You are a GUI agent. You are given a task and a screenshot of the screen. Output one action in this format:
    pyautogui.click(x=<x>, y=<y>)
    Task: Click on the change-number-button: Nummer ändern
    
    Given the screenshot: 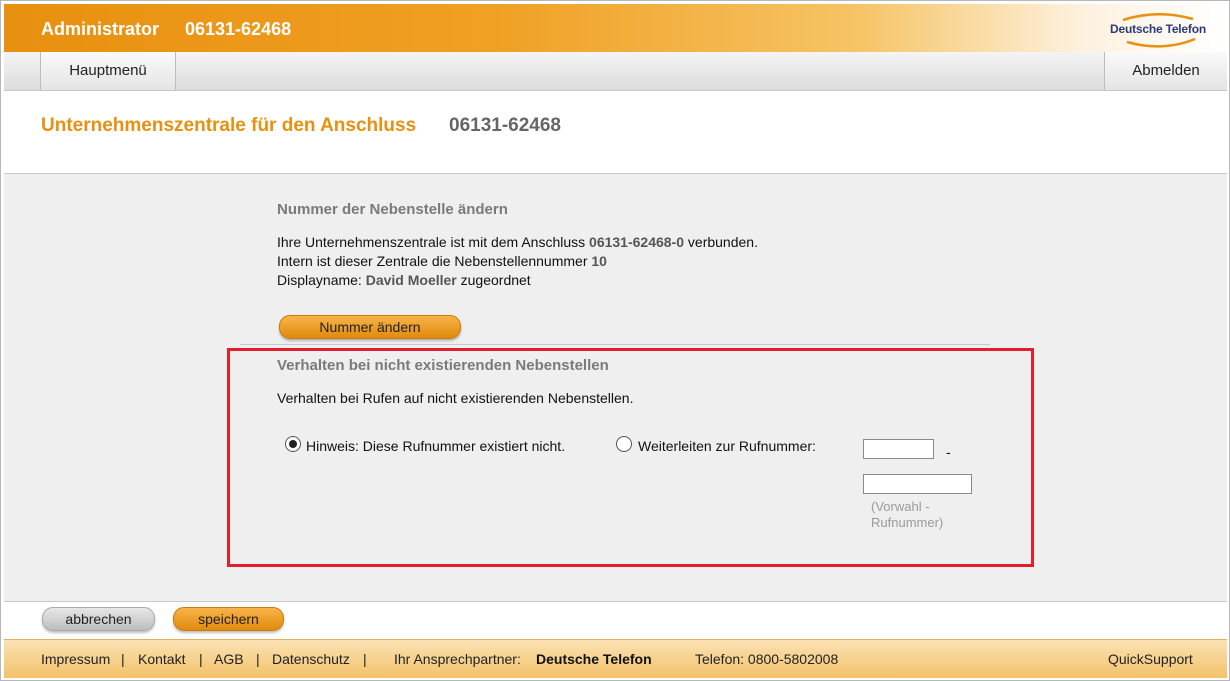 What is the action you would take?
    pyautogui.click(x=370, y=327)
    